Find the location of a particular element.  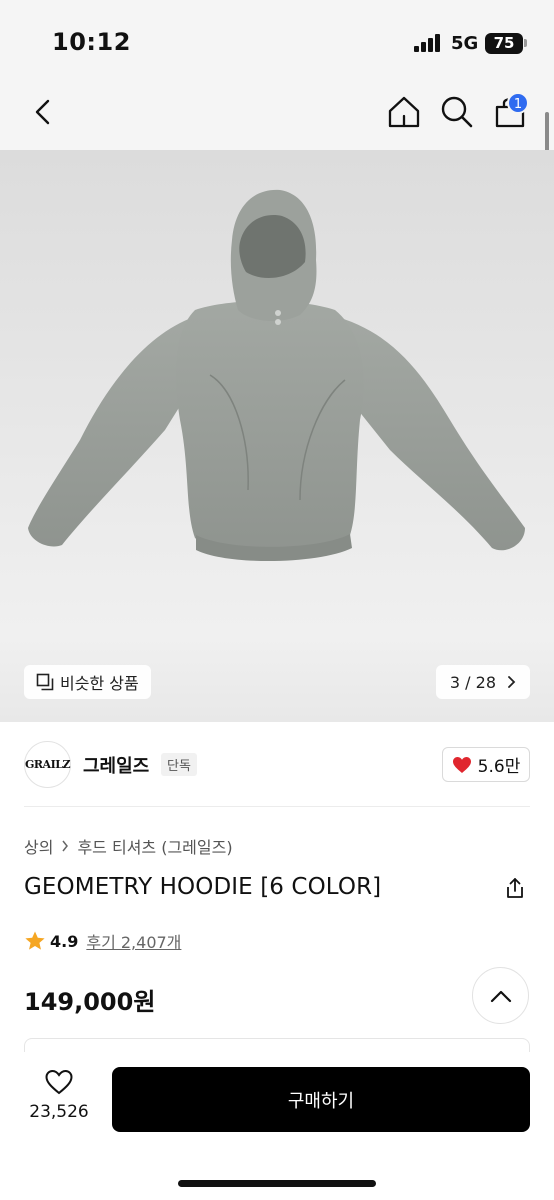

product-title: GEOMETRY HOODIE [6 COLOR] is located at coordinates (203, 887).